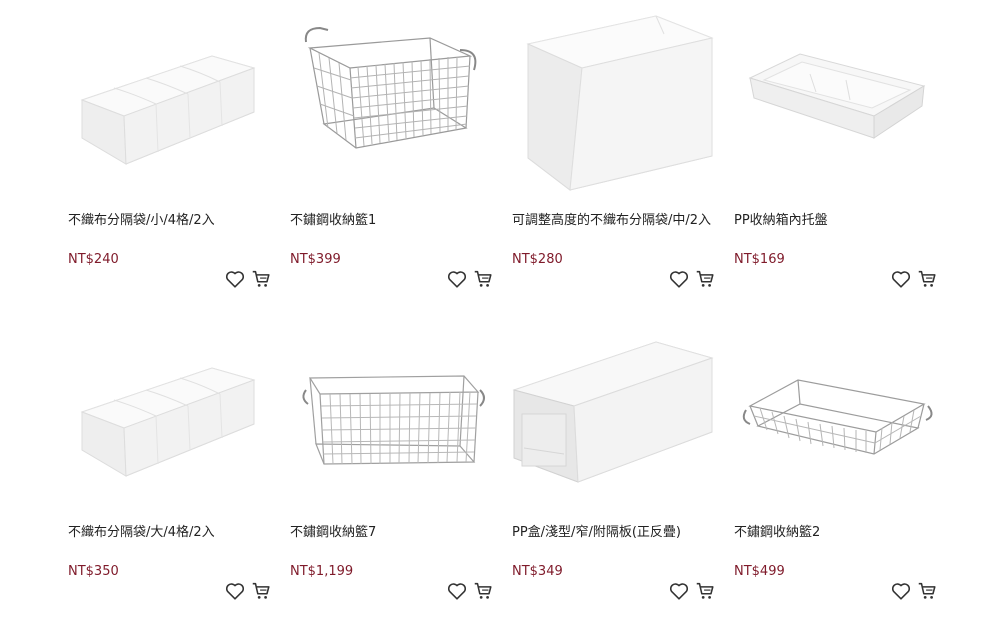 The height and width of the screenshot is (621, 994). I want to click on product-name: 不鏽鋼收納籃1, so click(393, 221).